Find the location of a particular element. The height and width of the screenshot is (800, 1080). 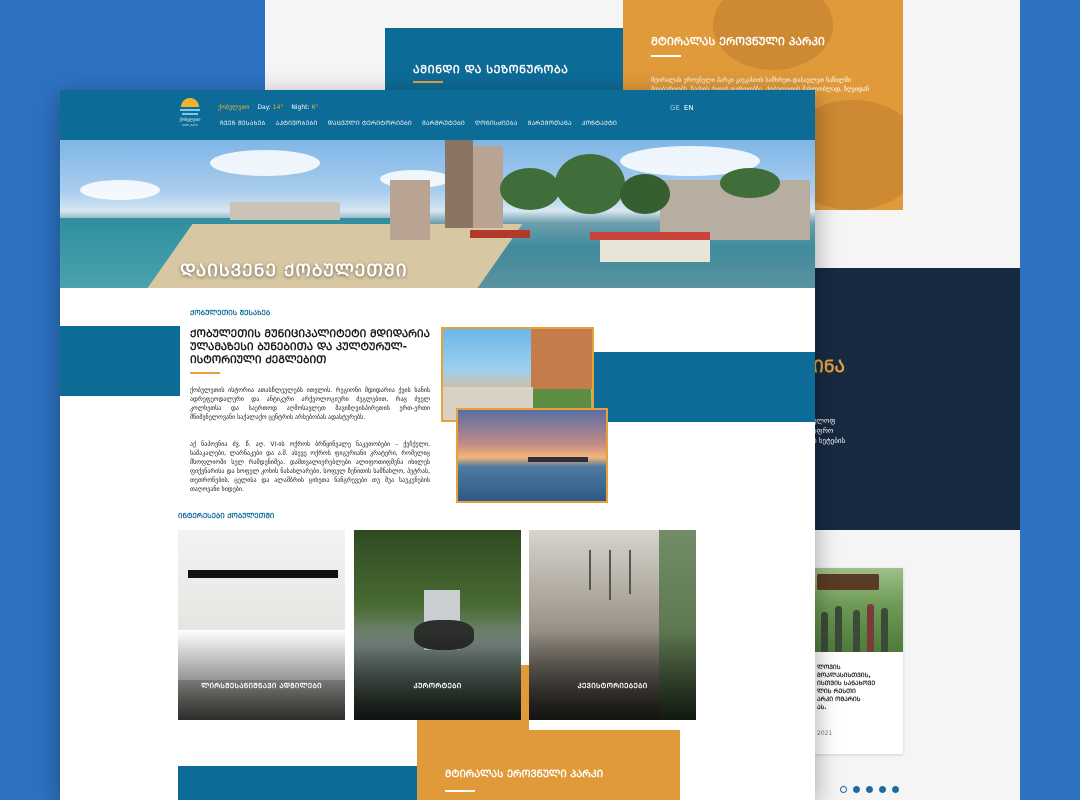

park-sign is located at coordinates (848, 582).